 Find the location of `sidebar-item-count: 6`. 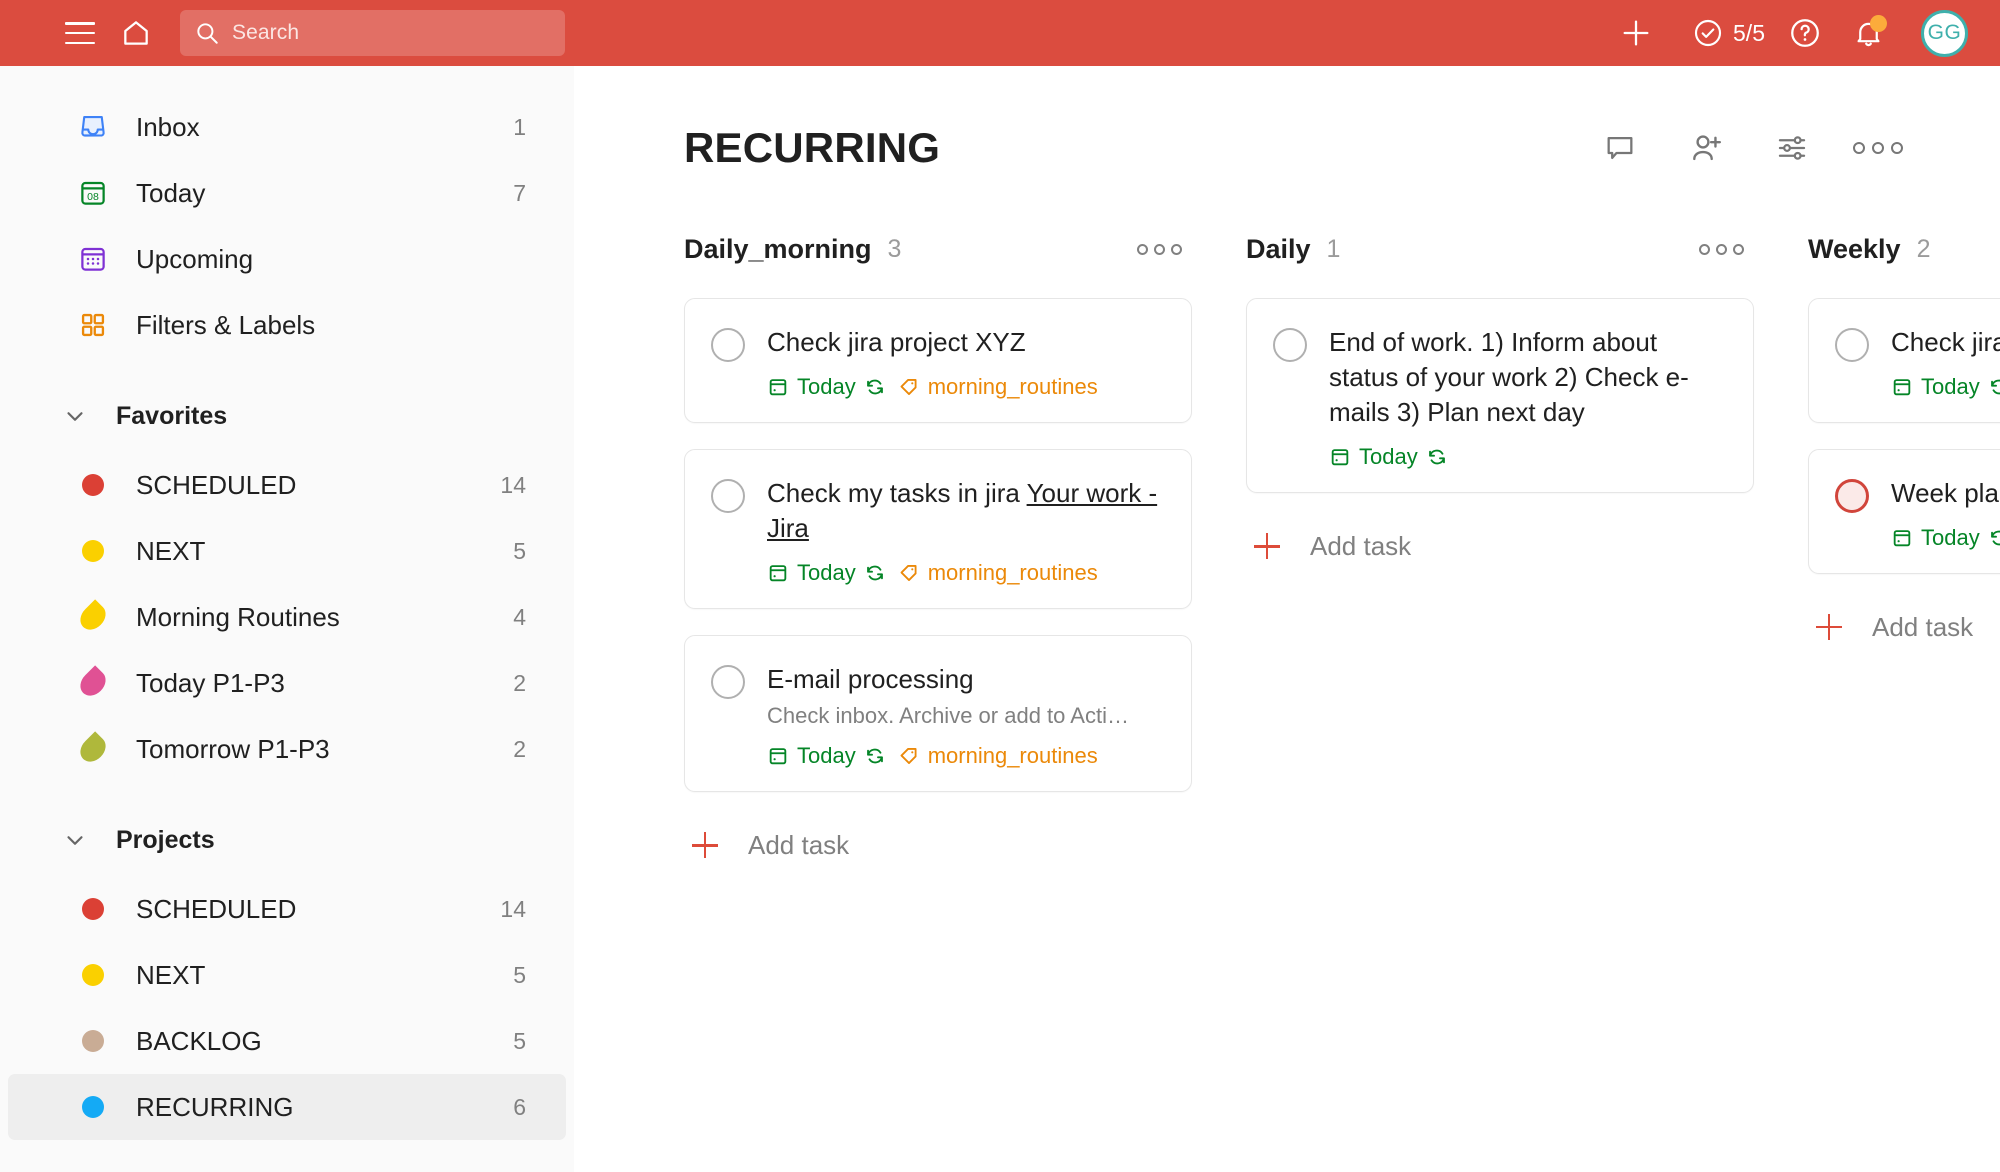

sidebar-item-count: 6 is located at coordinates (519, 1106).